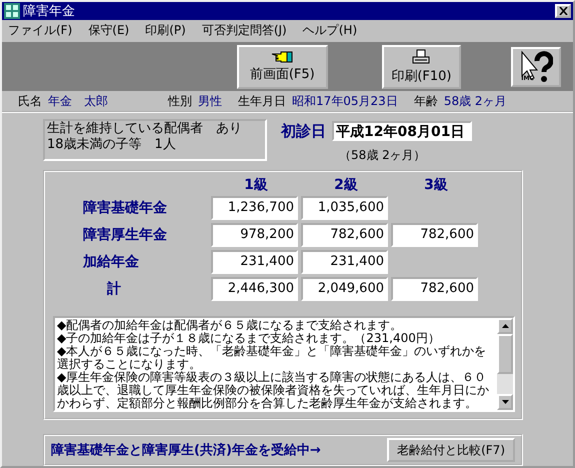 The width and height of the screenshot is (575, 468). What do you see at coordinates (78, 101) in the screenshot?
I see `field-value: 年金 太郎` at bounding box center [78, 101].